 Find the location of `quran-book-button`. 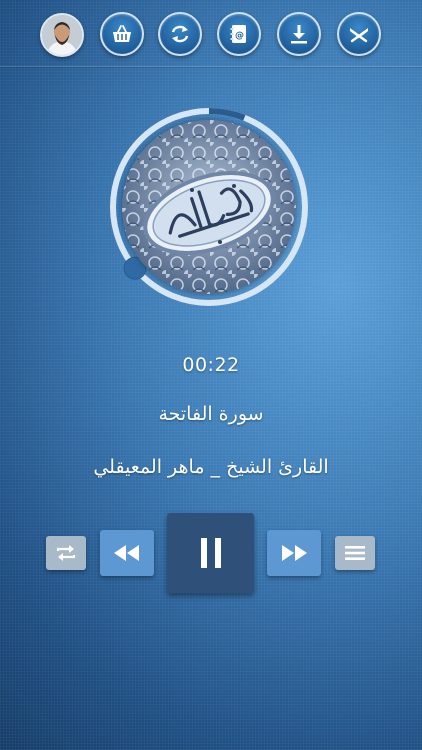

quran-book-button is located at coordinates (359, 34).